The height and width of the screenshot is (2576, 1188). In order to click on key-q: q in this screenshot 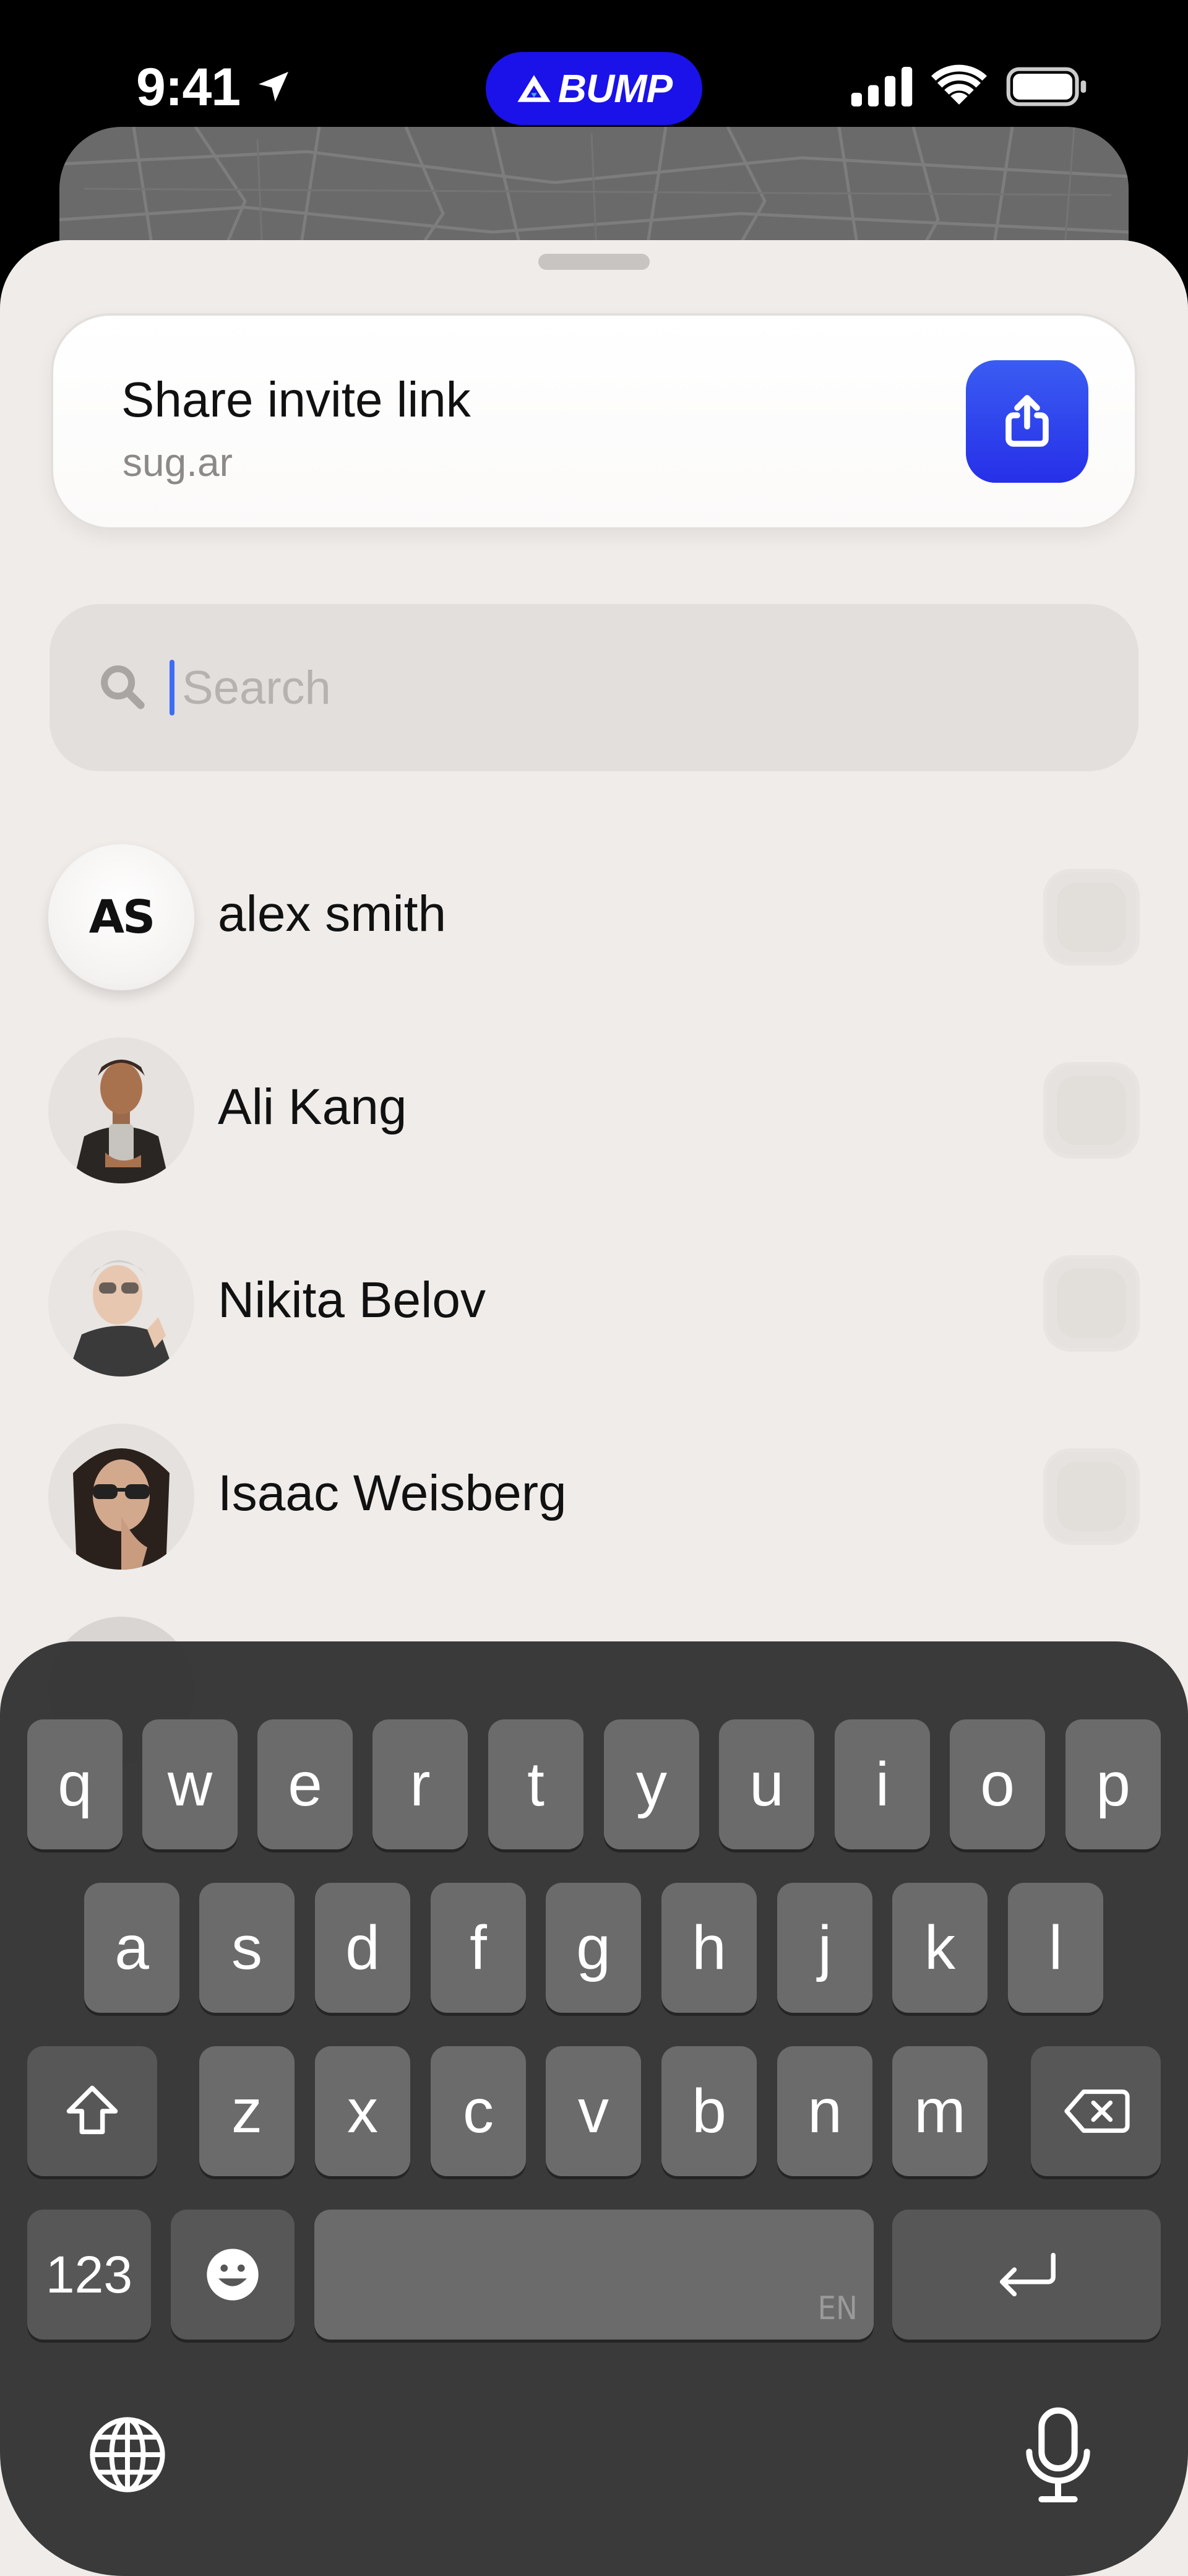, I will do `click(75, 1784)`.